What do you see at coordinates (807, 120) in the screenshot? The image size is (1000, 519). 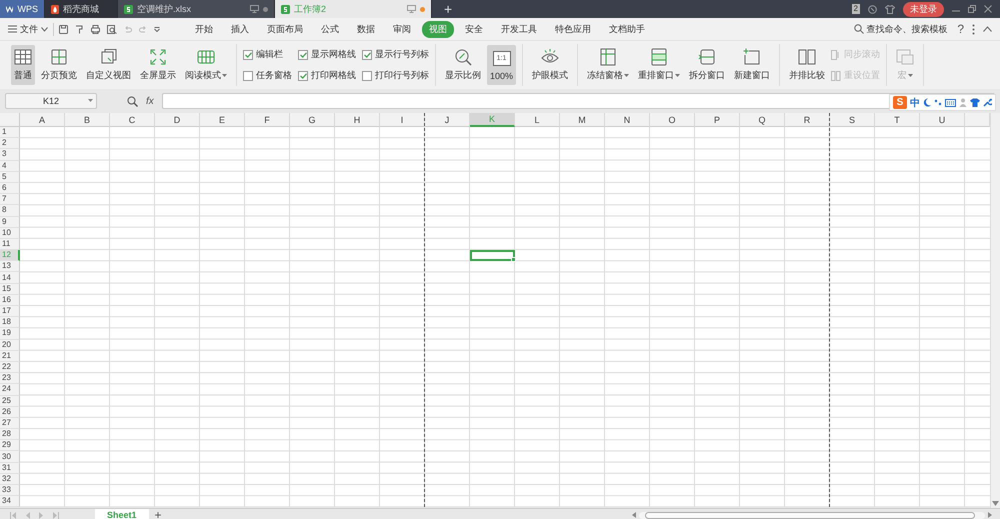 I see `column-header: R` at bounding box center [807, 120].